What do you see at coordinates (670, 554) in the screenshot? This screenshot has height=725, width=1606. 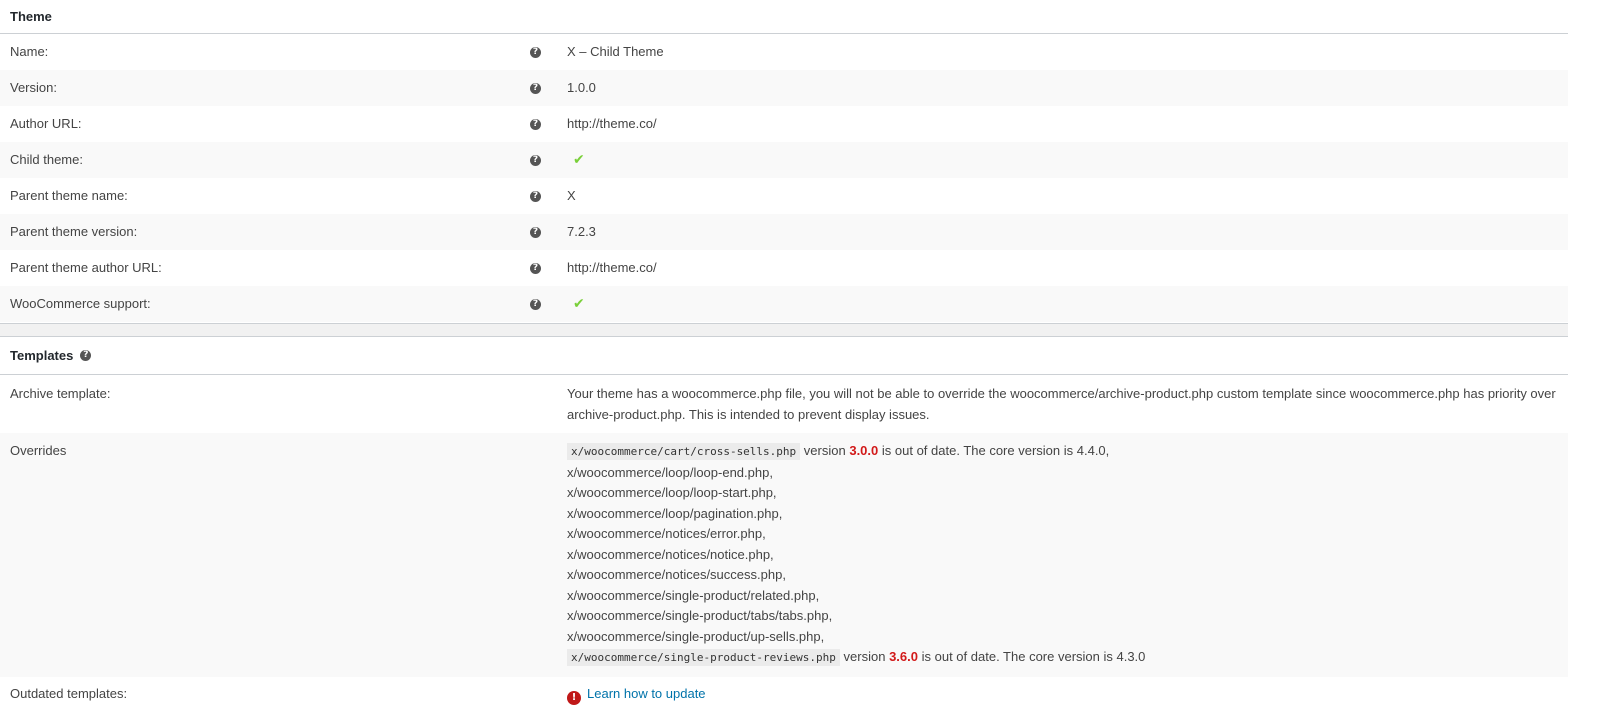 I see `override-item: x/woocommerce/notices/notice.php,` at bounding box center [670, 554].